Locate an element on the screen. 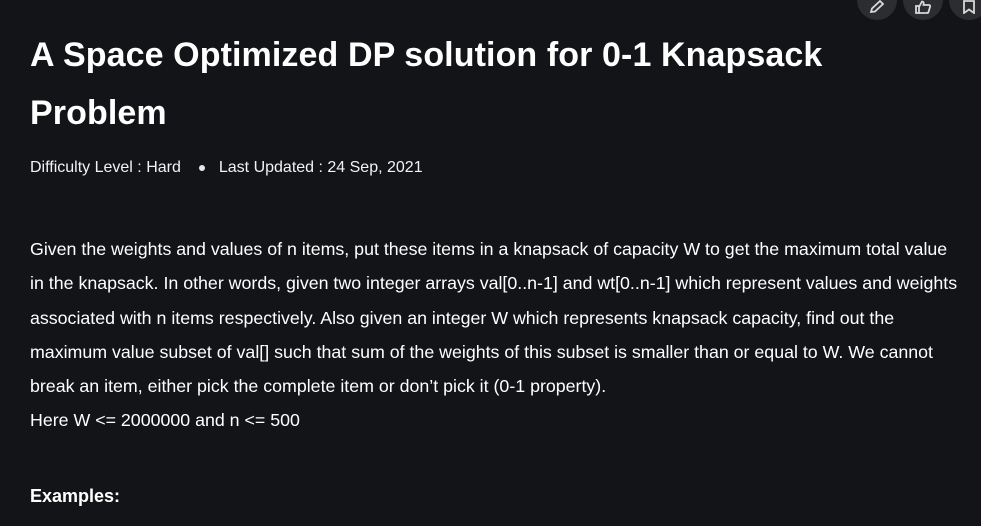  examples-heading: Examples: is located at coordinates (75, 496).